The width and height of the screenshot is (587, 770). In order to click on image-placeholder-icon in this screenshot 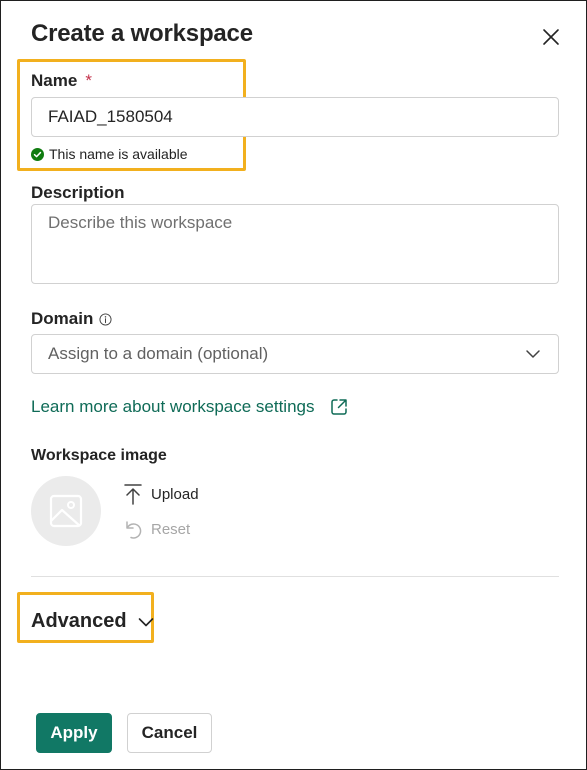, I will do `click(66, 511)`.